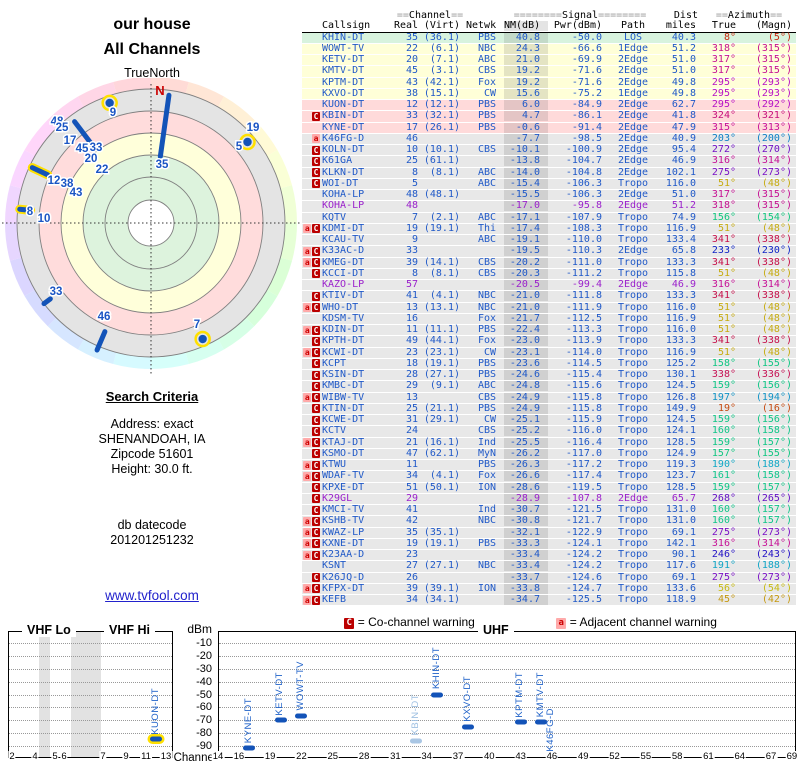 The height and width of the screenshot is (768, 800). I want to click on cell-true: 268°, so click(723, 498).